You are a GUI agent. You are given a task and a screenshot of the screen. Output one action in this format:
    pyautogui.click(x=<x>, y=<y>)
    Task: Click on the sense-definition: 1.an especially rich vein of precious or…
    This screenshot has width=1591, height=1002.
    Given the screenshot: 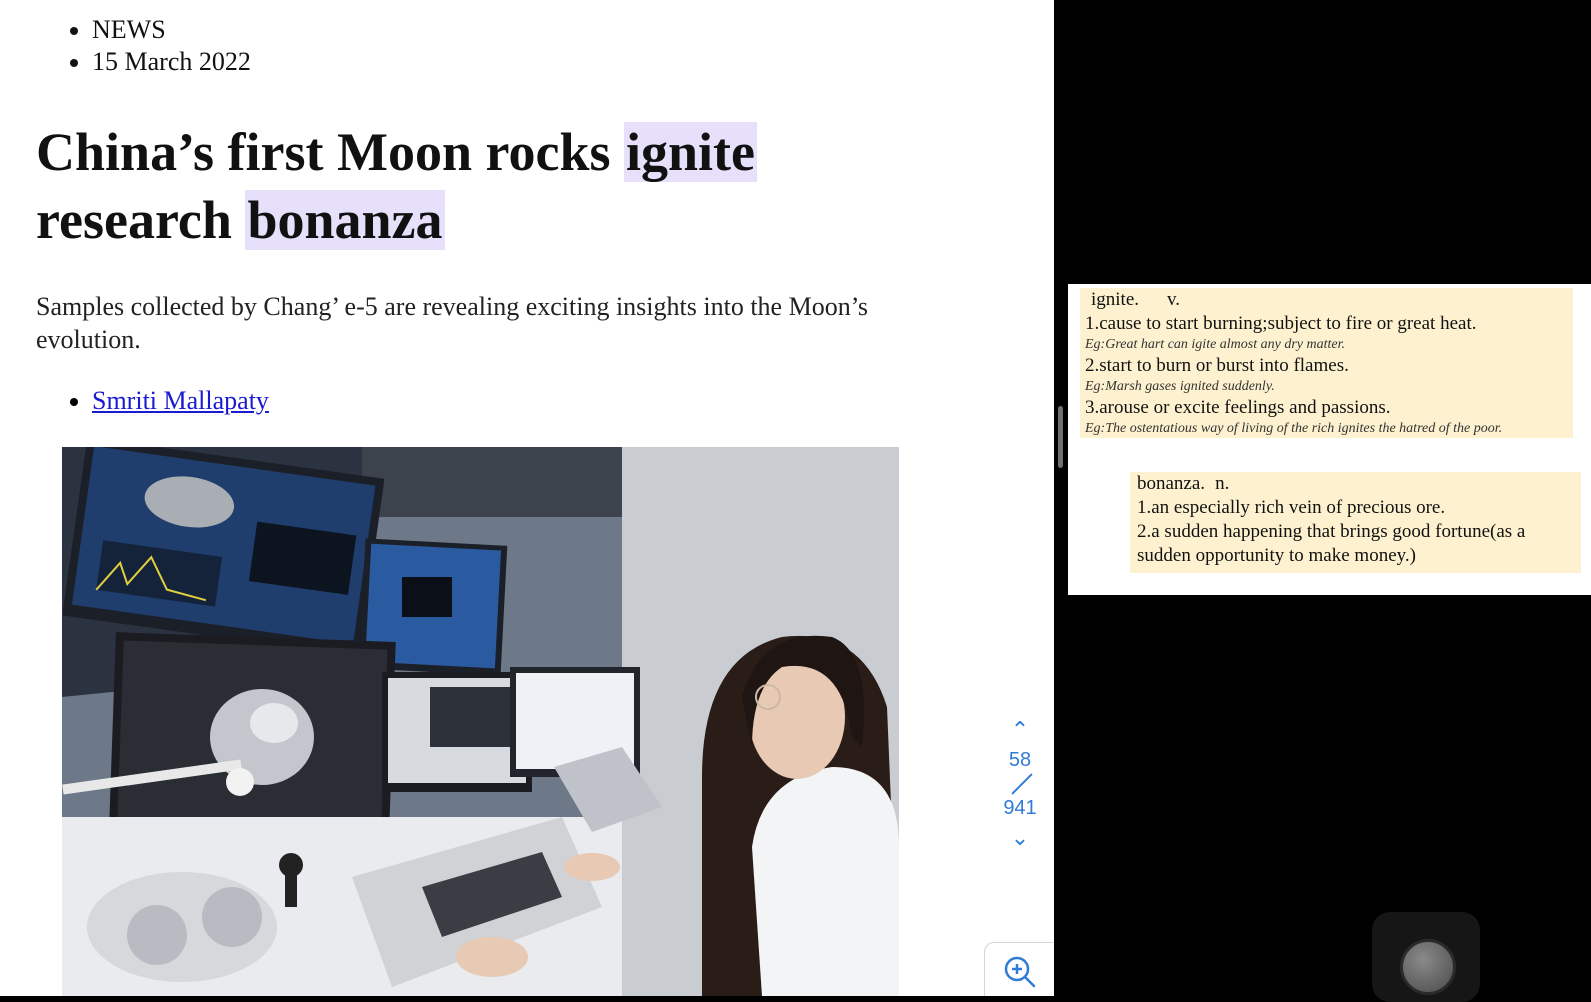 What is the action you would take?
    pyautogui.click(x=1291, y=507)
    